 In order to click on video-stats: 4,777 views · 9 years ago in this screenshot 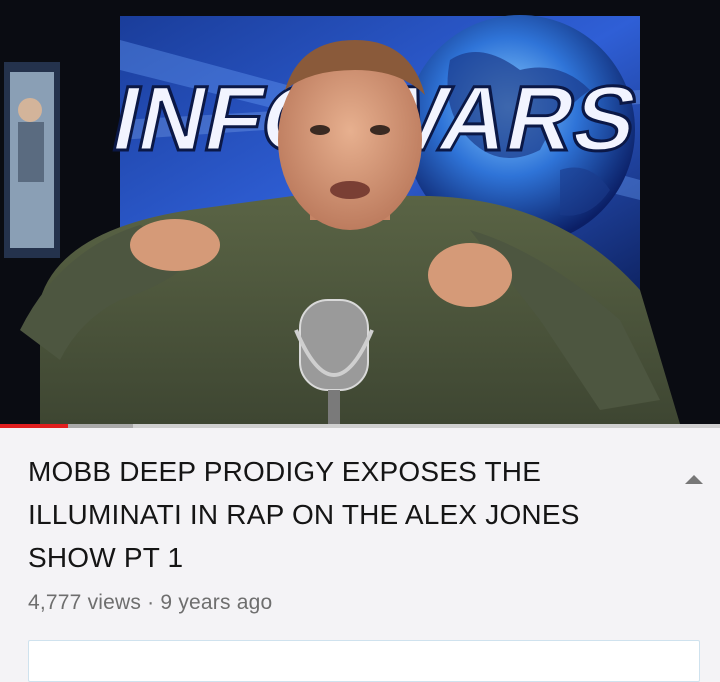, I will do `click(338, 603)`.